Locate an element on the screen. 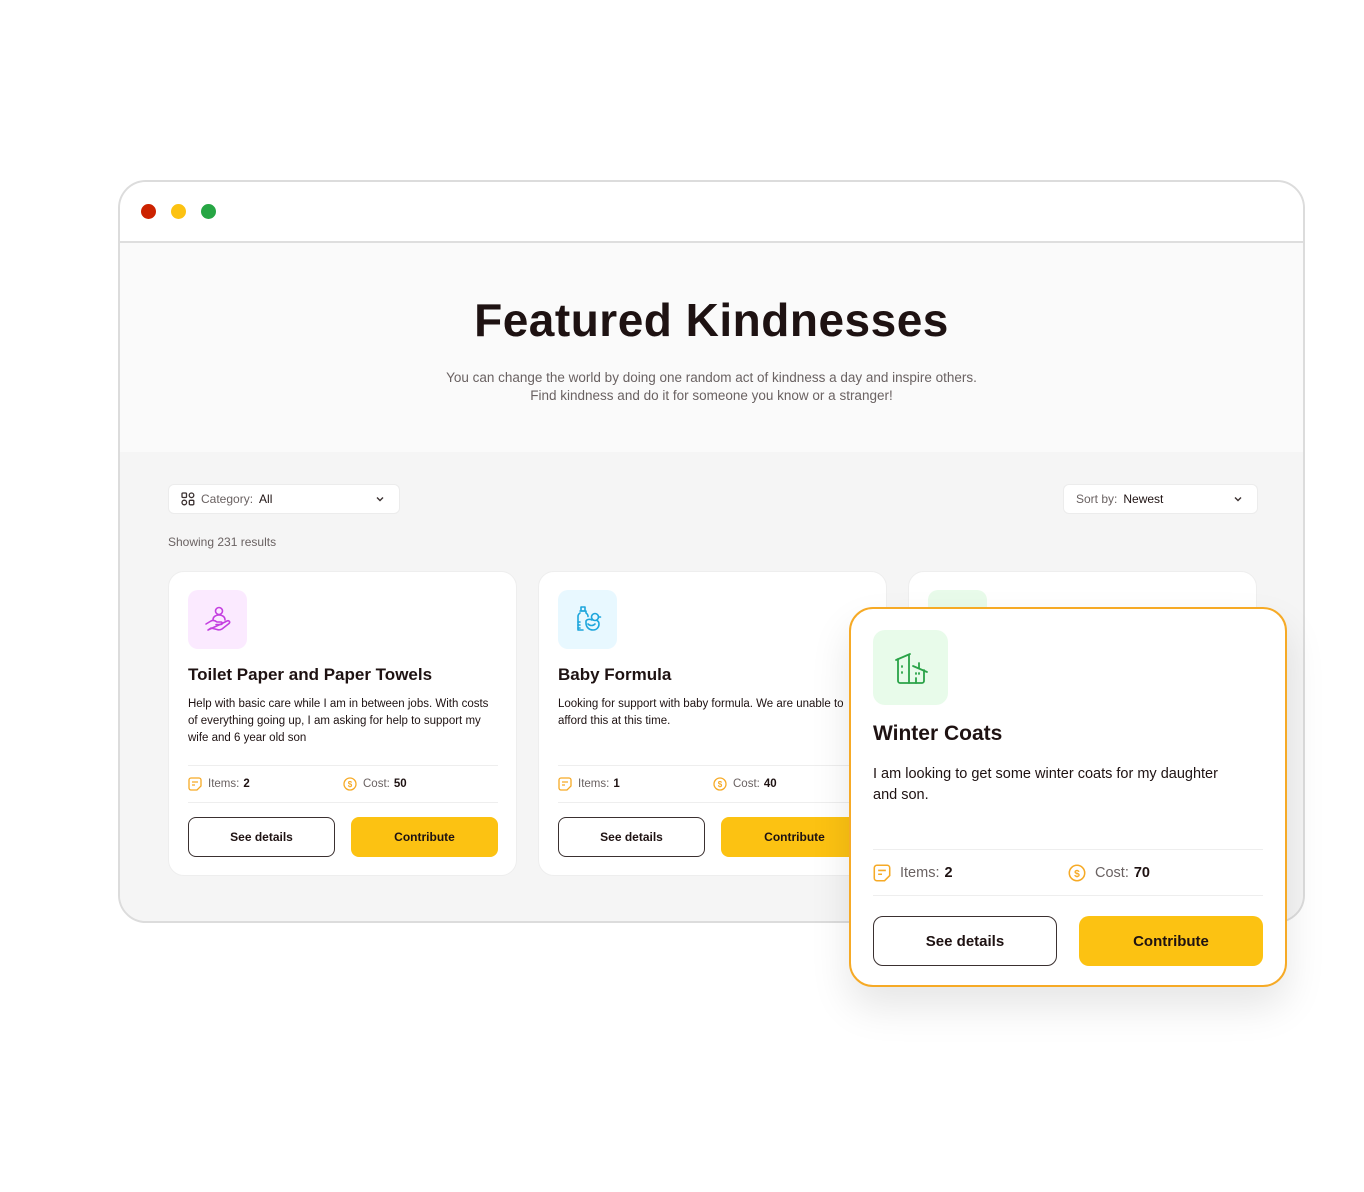  card-stats: Items: 1 $ Cost: 40 is located at coordinates (713, 784).